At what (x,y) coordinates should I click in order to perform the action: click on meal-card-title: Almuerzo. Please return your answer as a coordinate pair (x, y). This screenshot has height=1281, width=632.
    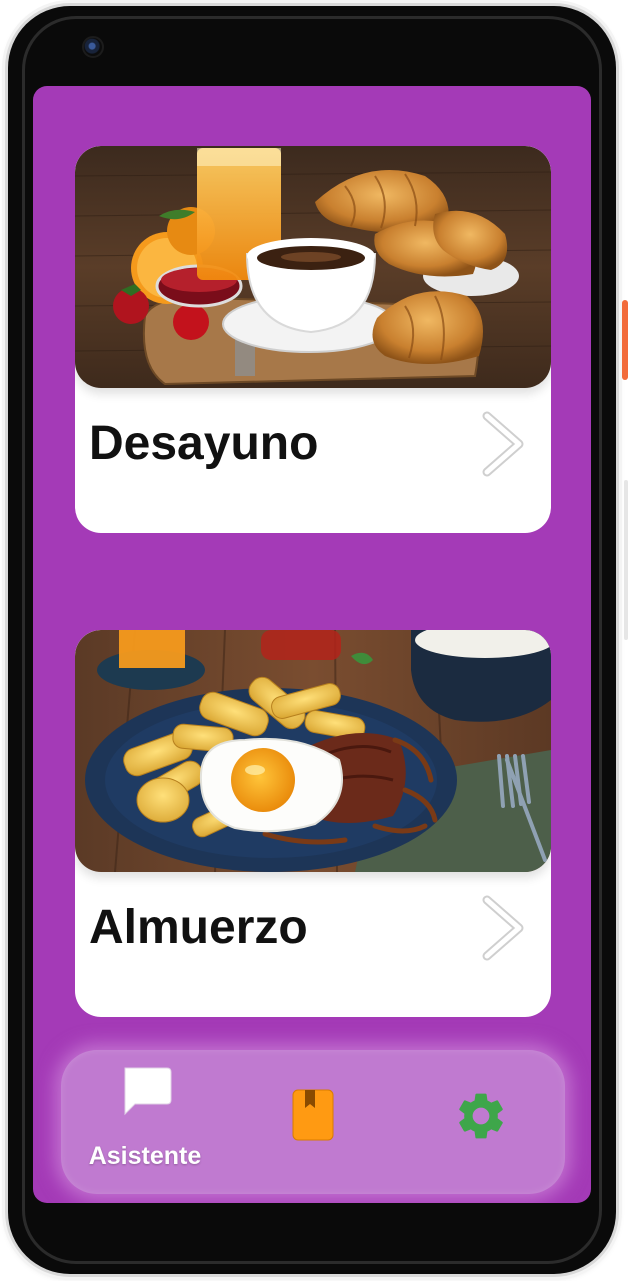
    Looking at the image, I should click on (198, 927).